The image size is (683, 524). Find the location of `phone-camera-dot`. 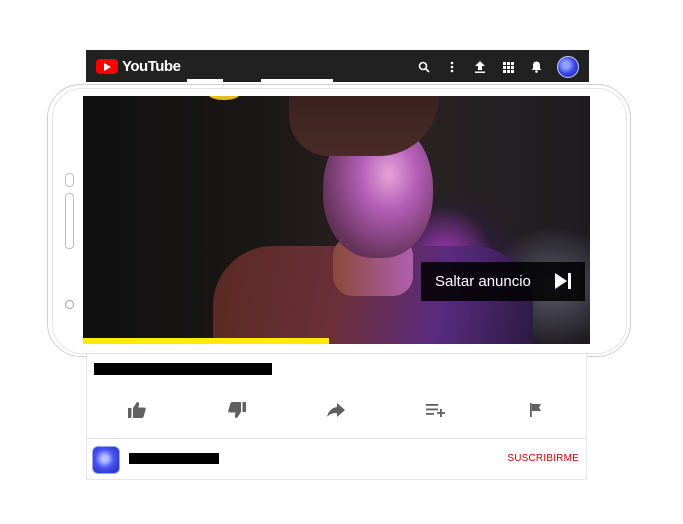

phone-camera-dot is located at coordinates (69, 304).